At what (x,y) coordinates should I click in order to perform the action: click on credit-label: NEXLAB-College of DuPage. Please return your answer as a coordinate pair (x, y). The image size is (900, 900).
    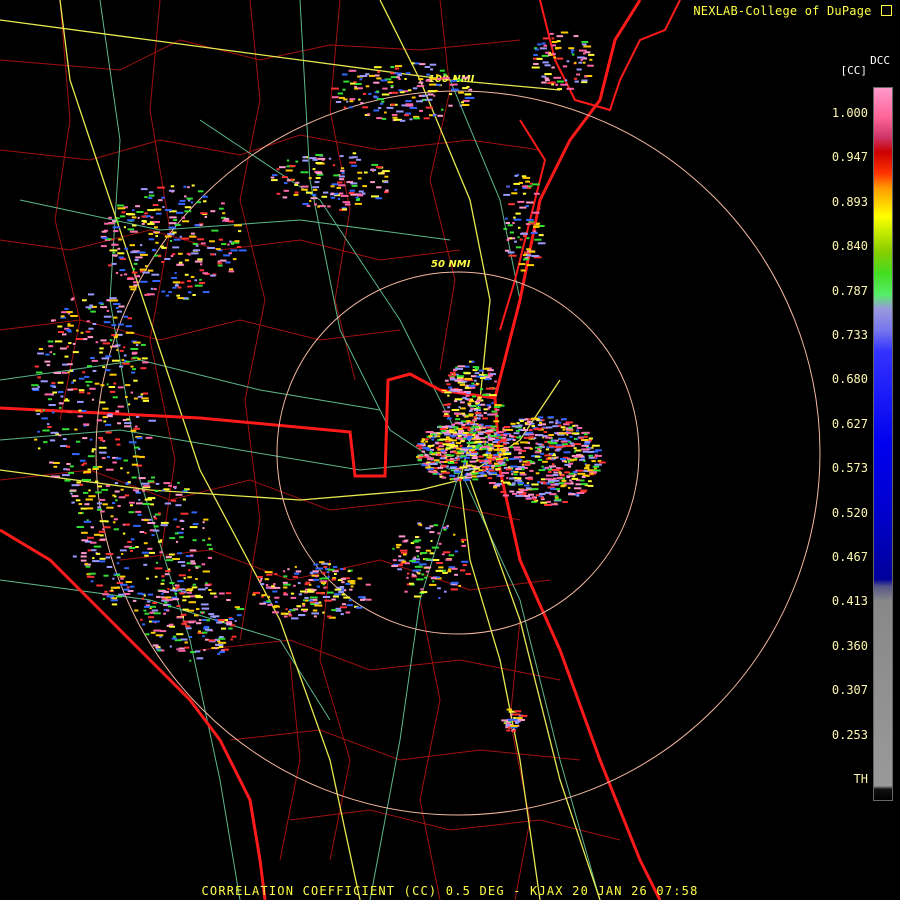
    Looking at the image, I should click on (792, 11).